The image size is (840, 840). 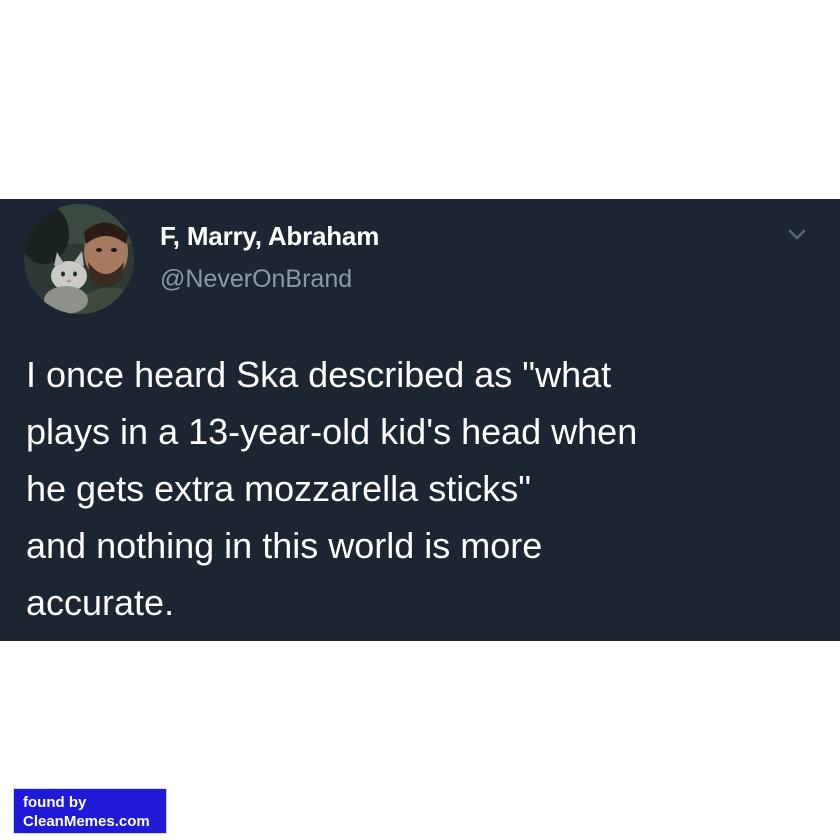 I want to click on display-name: F, Marry, Abraham, so click(x=269, y=236).